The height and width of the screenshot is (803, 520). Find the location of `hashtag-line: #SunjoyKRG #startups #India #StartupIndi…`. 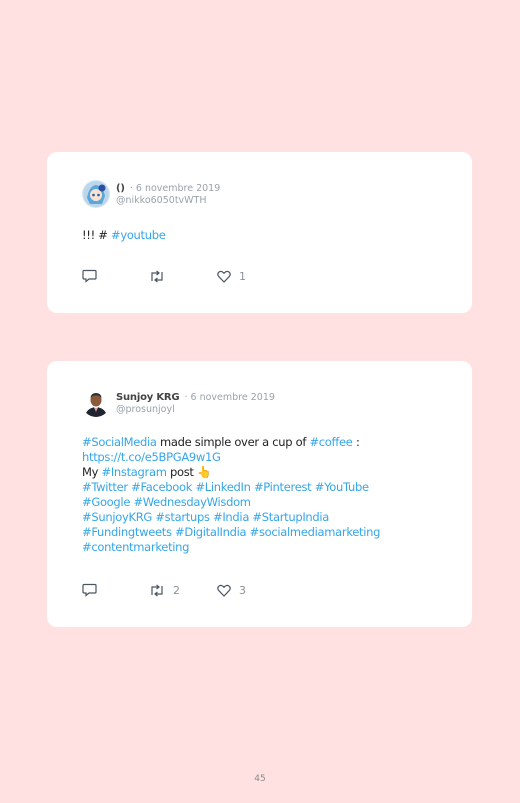

hashtag-line: #SunjoyKRG #startups #India #StartupIndi… is located at coordinates (262, 517).